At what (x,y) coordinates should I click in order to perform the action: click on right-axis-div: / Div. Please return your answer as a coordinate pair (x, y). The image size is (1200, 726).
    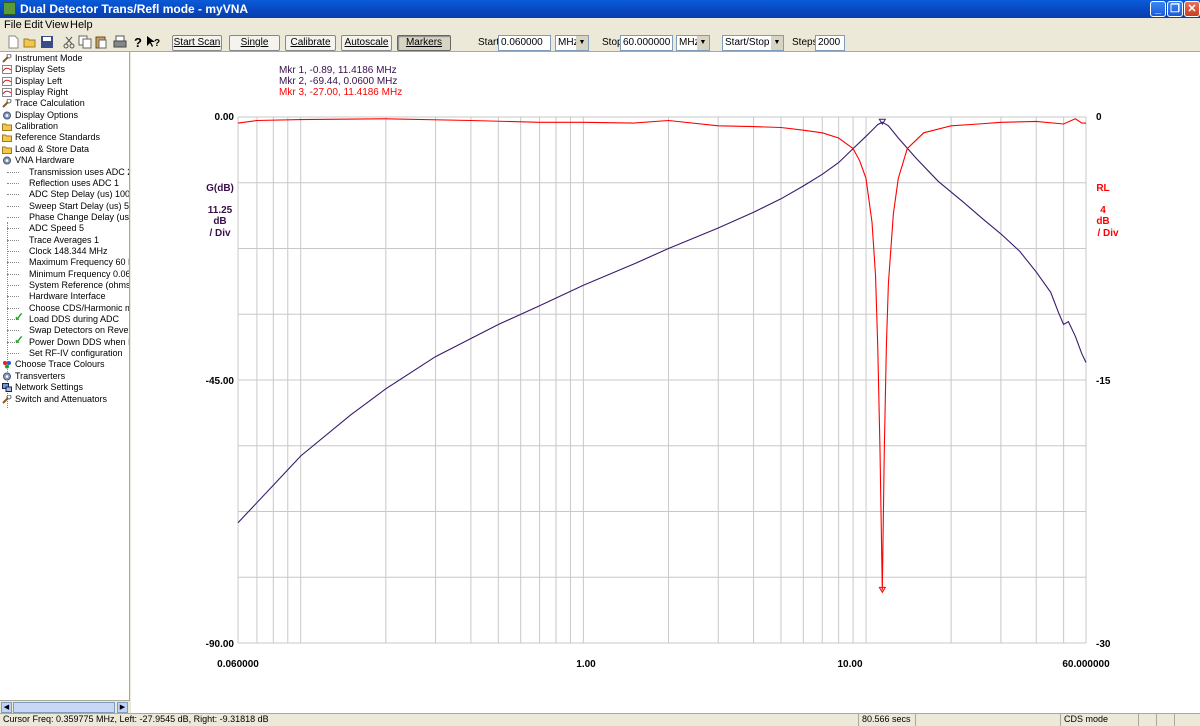
    Looking at the image, I should click on (1108, 233).